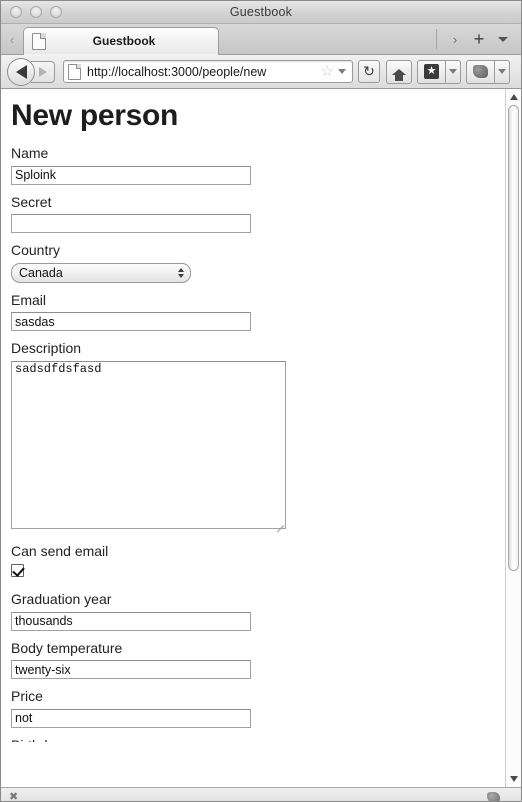  I want to click on country-select-wrapper: Canada, so click(101, 272).